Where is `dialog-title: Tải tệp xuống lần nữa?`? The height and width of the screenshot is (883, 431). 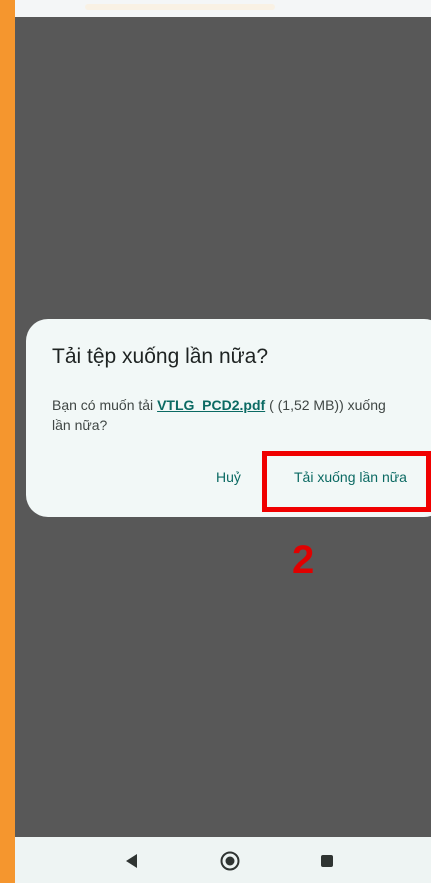 dialog-title: Tải tệp xuống lần nữa? is located at coordinates (160, 356).